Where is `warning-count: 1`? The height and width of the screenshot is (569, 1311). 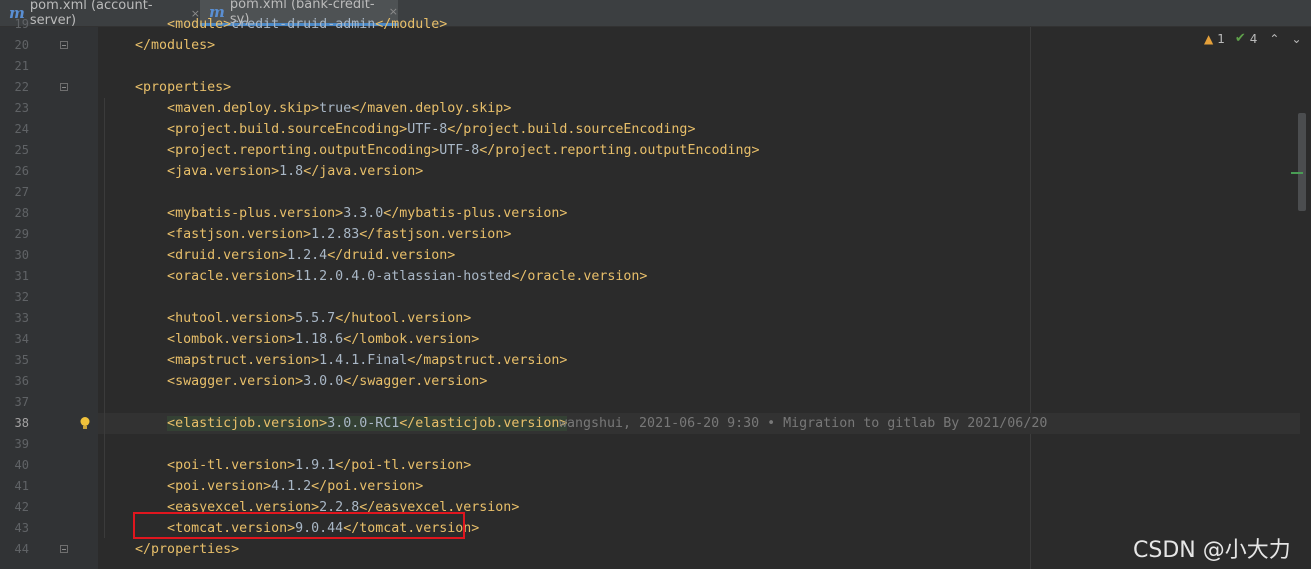 warning-count: 1 is located at coordinates (1221, 38).